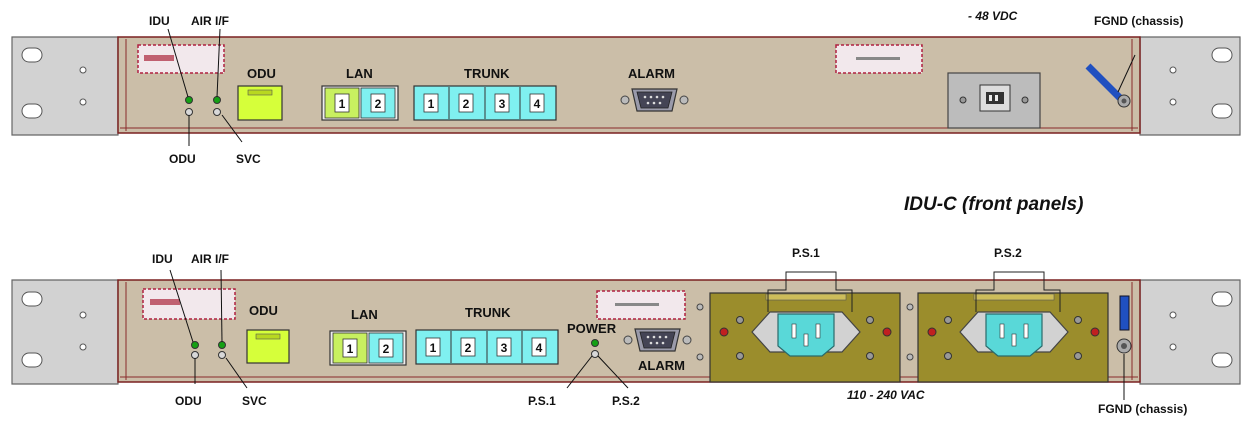 This screenshot has width=1248, height=425. Describe the element at coordinates (468, 348) in the screenshot. I see `trunk-port-2-num-ac: 2` at that location.